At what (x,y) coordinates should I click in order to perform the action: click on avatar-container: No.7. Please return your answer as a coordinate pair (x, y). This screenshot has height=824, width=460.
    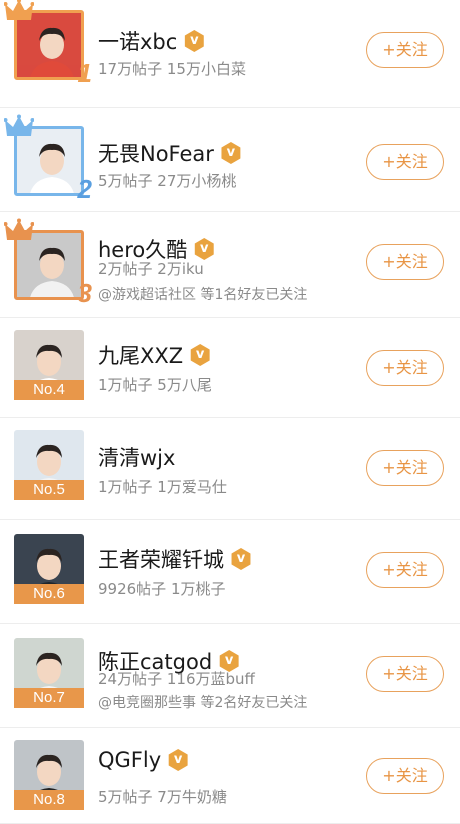
    Looking at the image, I should click on (49, 673).